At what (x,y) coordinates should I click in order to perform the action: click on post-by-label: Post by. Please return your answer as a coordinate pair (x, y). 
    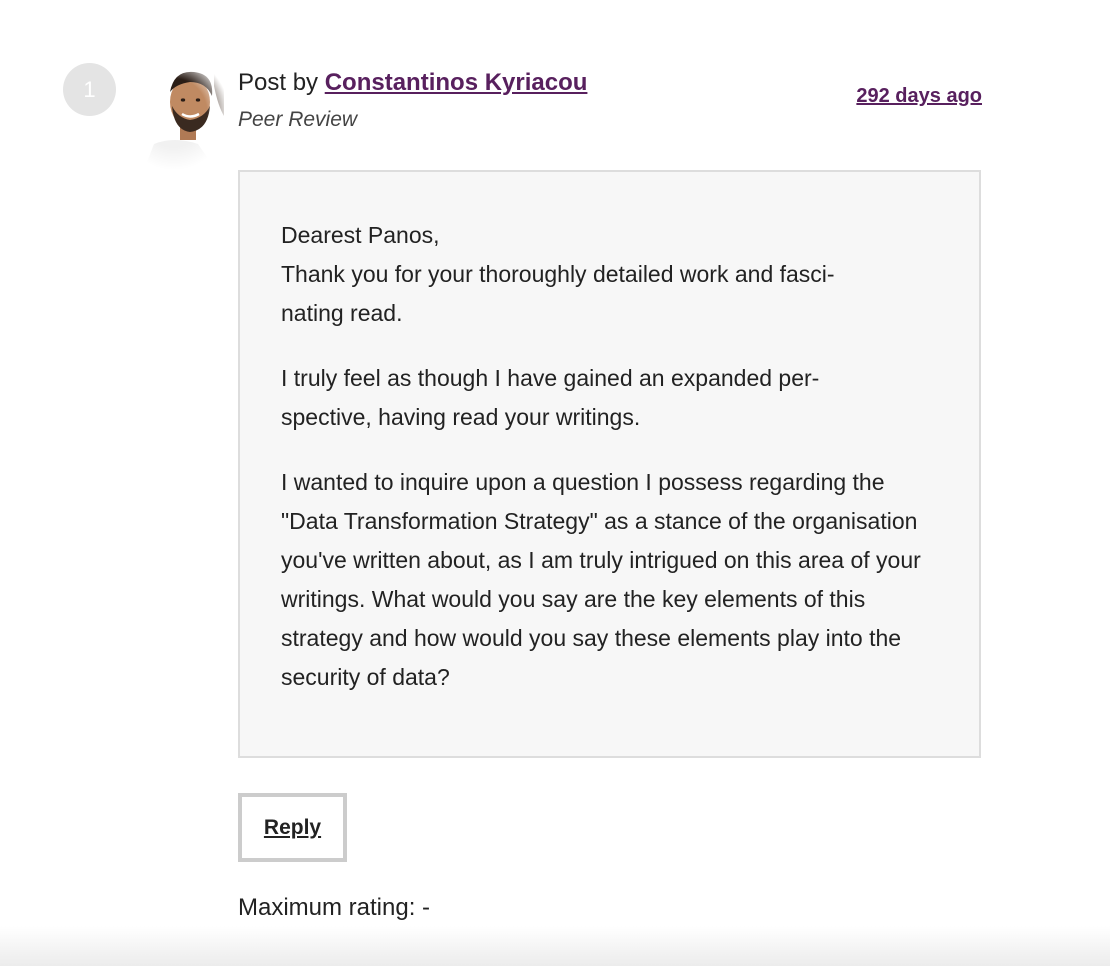
    Looking at the image, I should click on (281, 82).